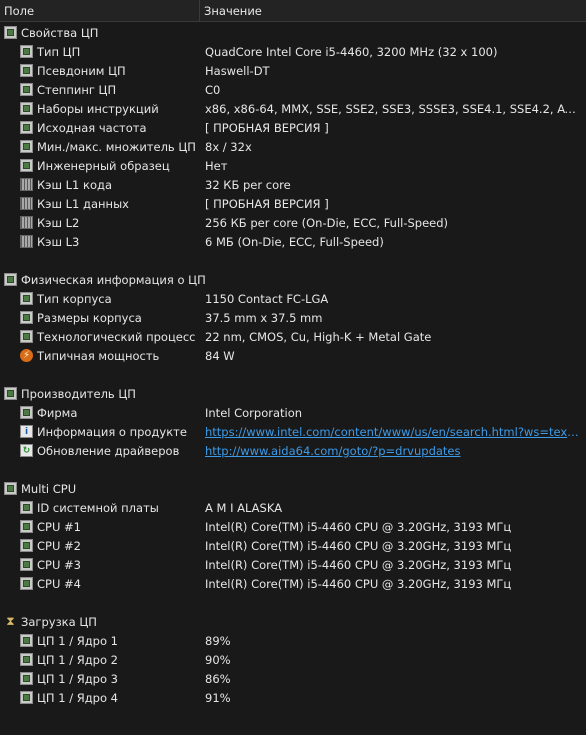 This screenshot has width=586, height=735. I want to click on property-row: Инженерный образец Нет, so click(293, 165).